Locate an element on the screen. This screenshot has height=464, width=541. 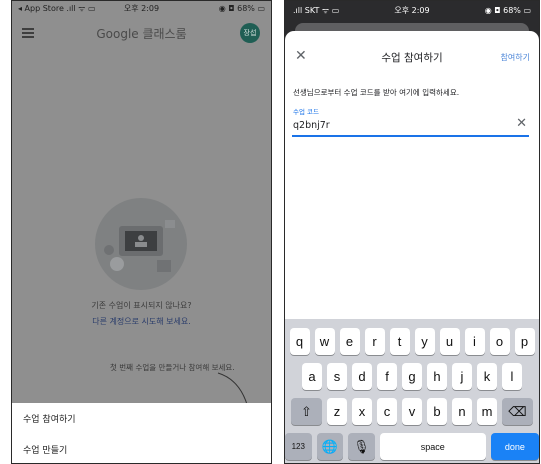
microphone-icon: 🎙 is located at coordinates (361, 446).